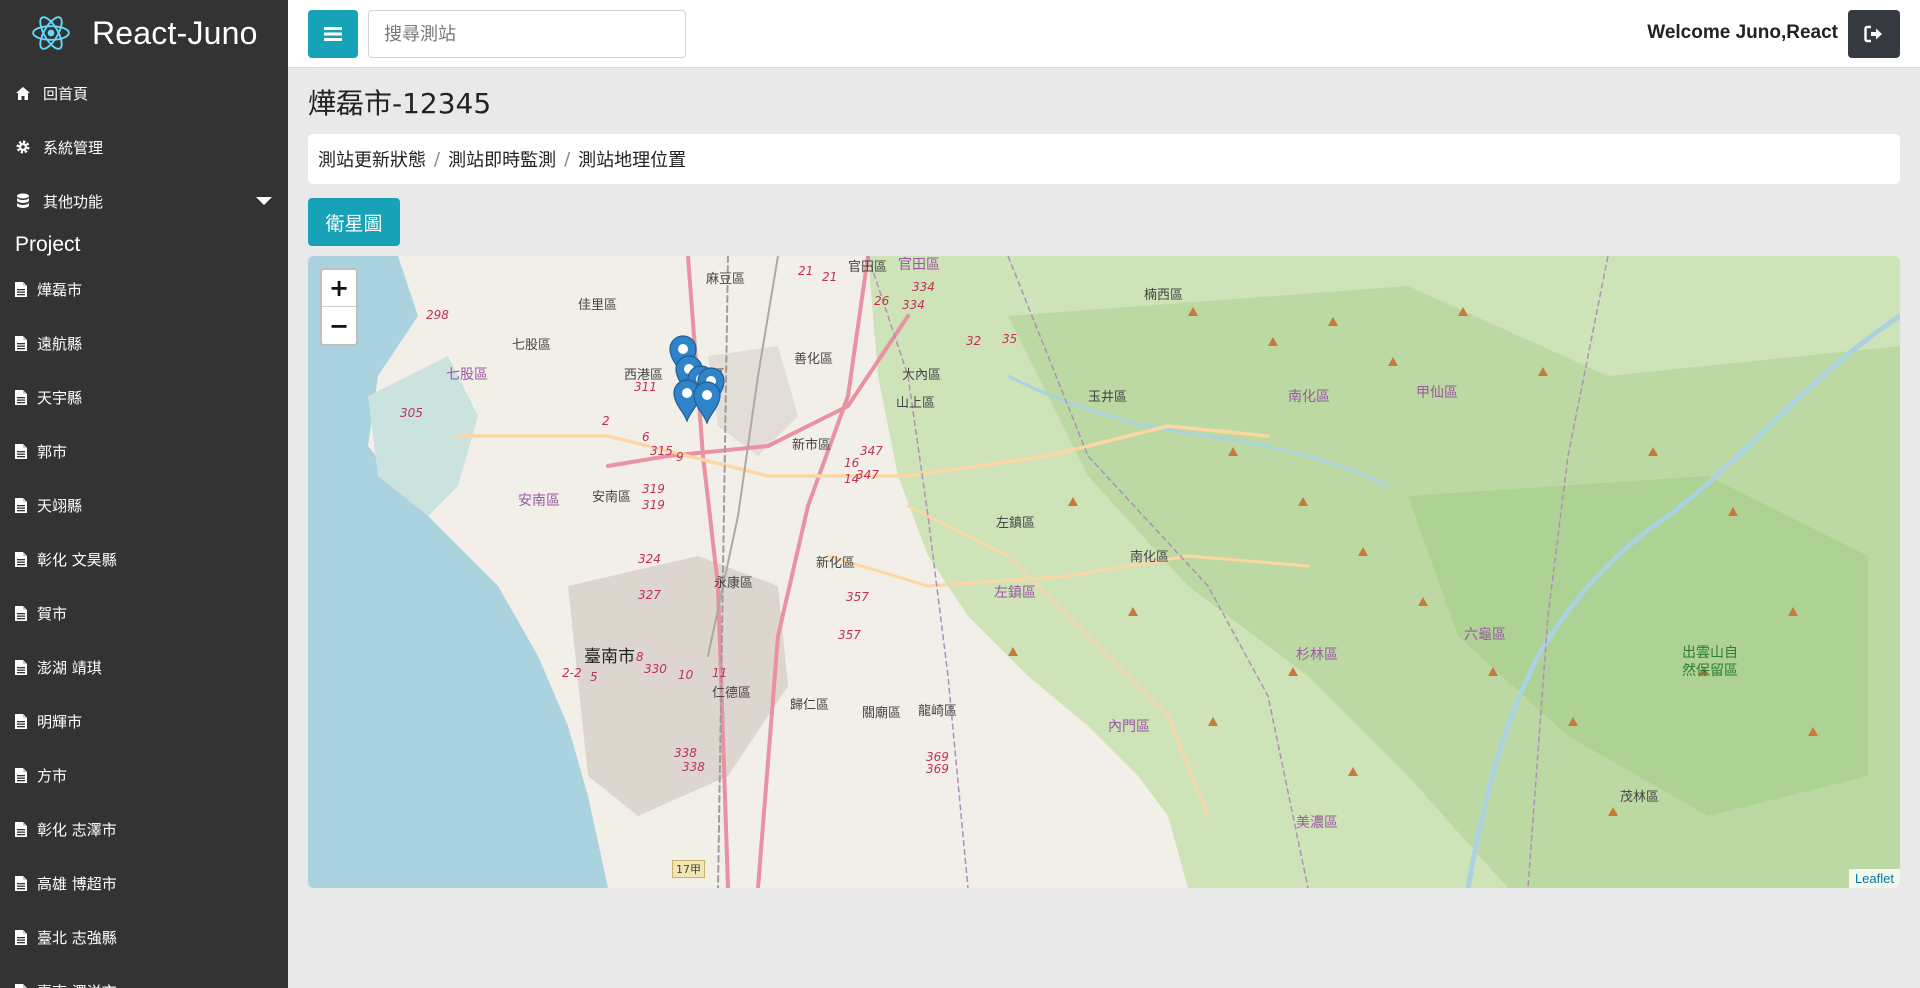  What do you see at coordinates (806, 271) in the screenshot?
I see `route-number: 21` at bounding box center [806, 271].